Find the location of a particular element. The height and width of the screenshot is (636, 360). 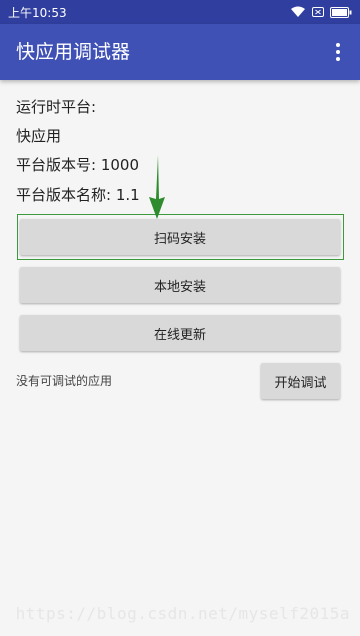

online-update-button: 在线更新 is located at coordinates (180, 333).